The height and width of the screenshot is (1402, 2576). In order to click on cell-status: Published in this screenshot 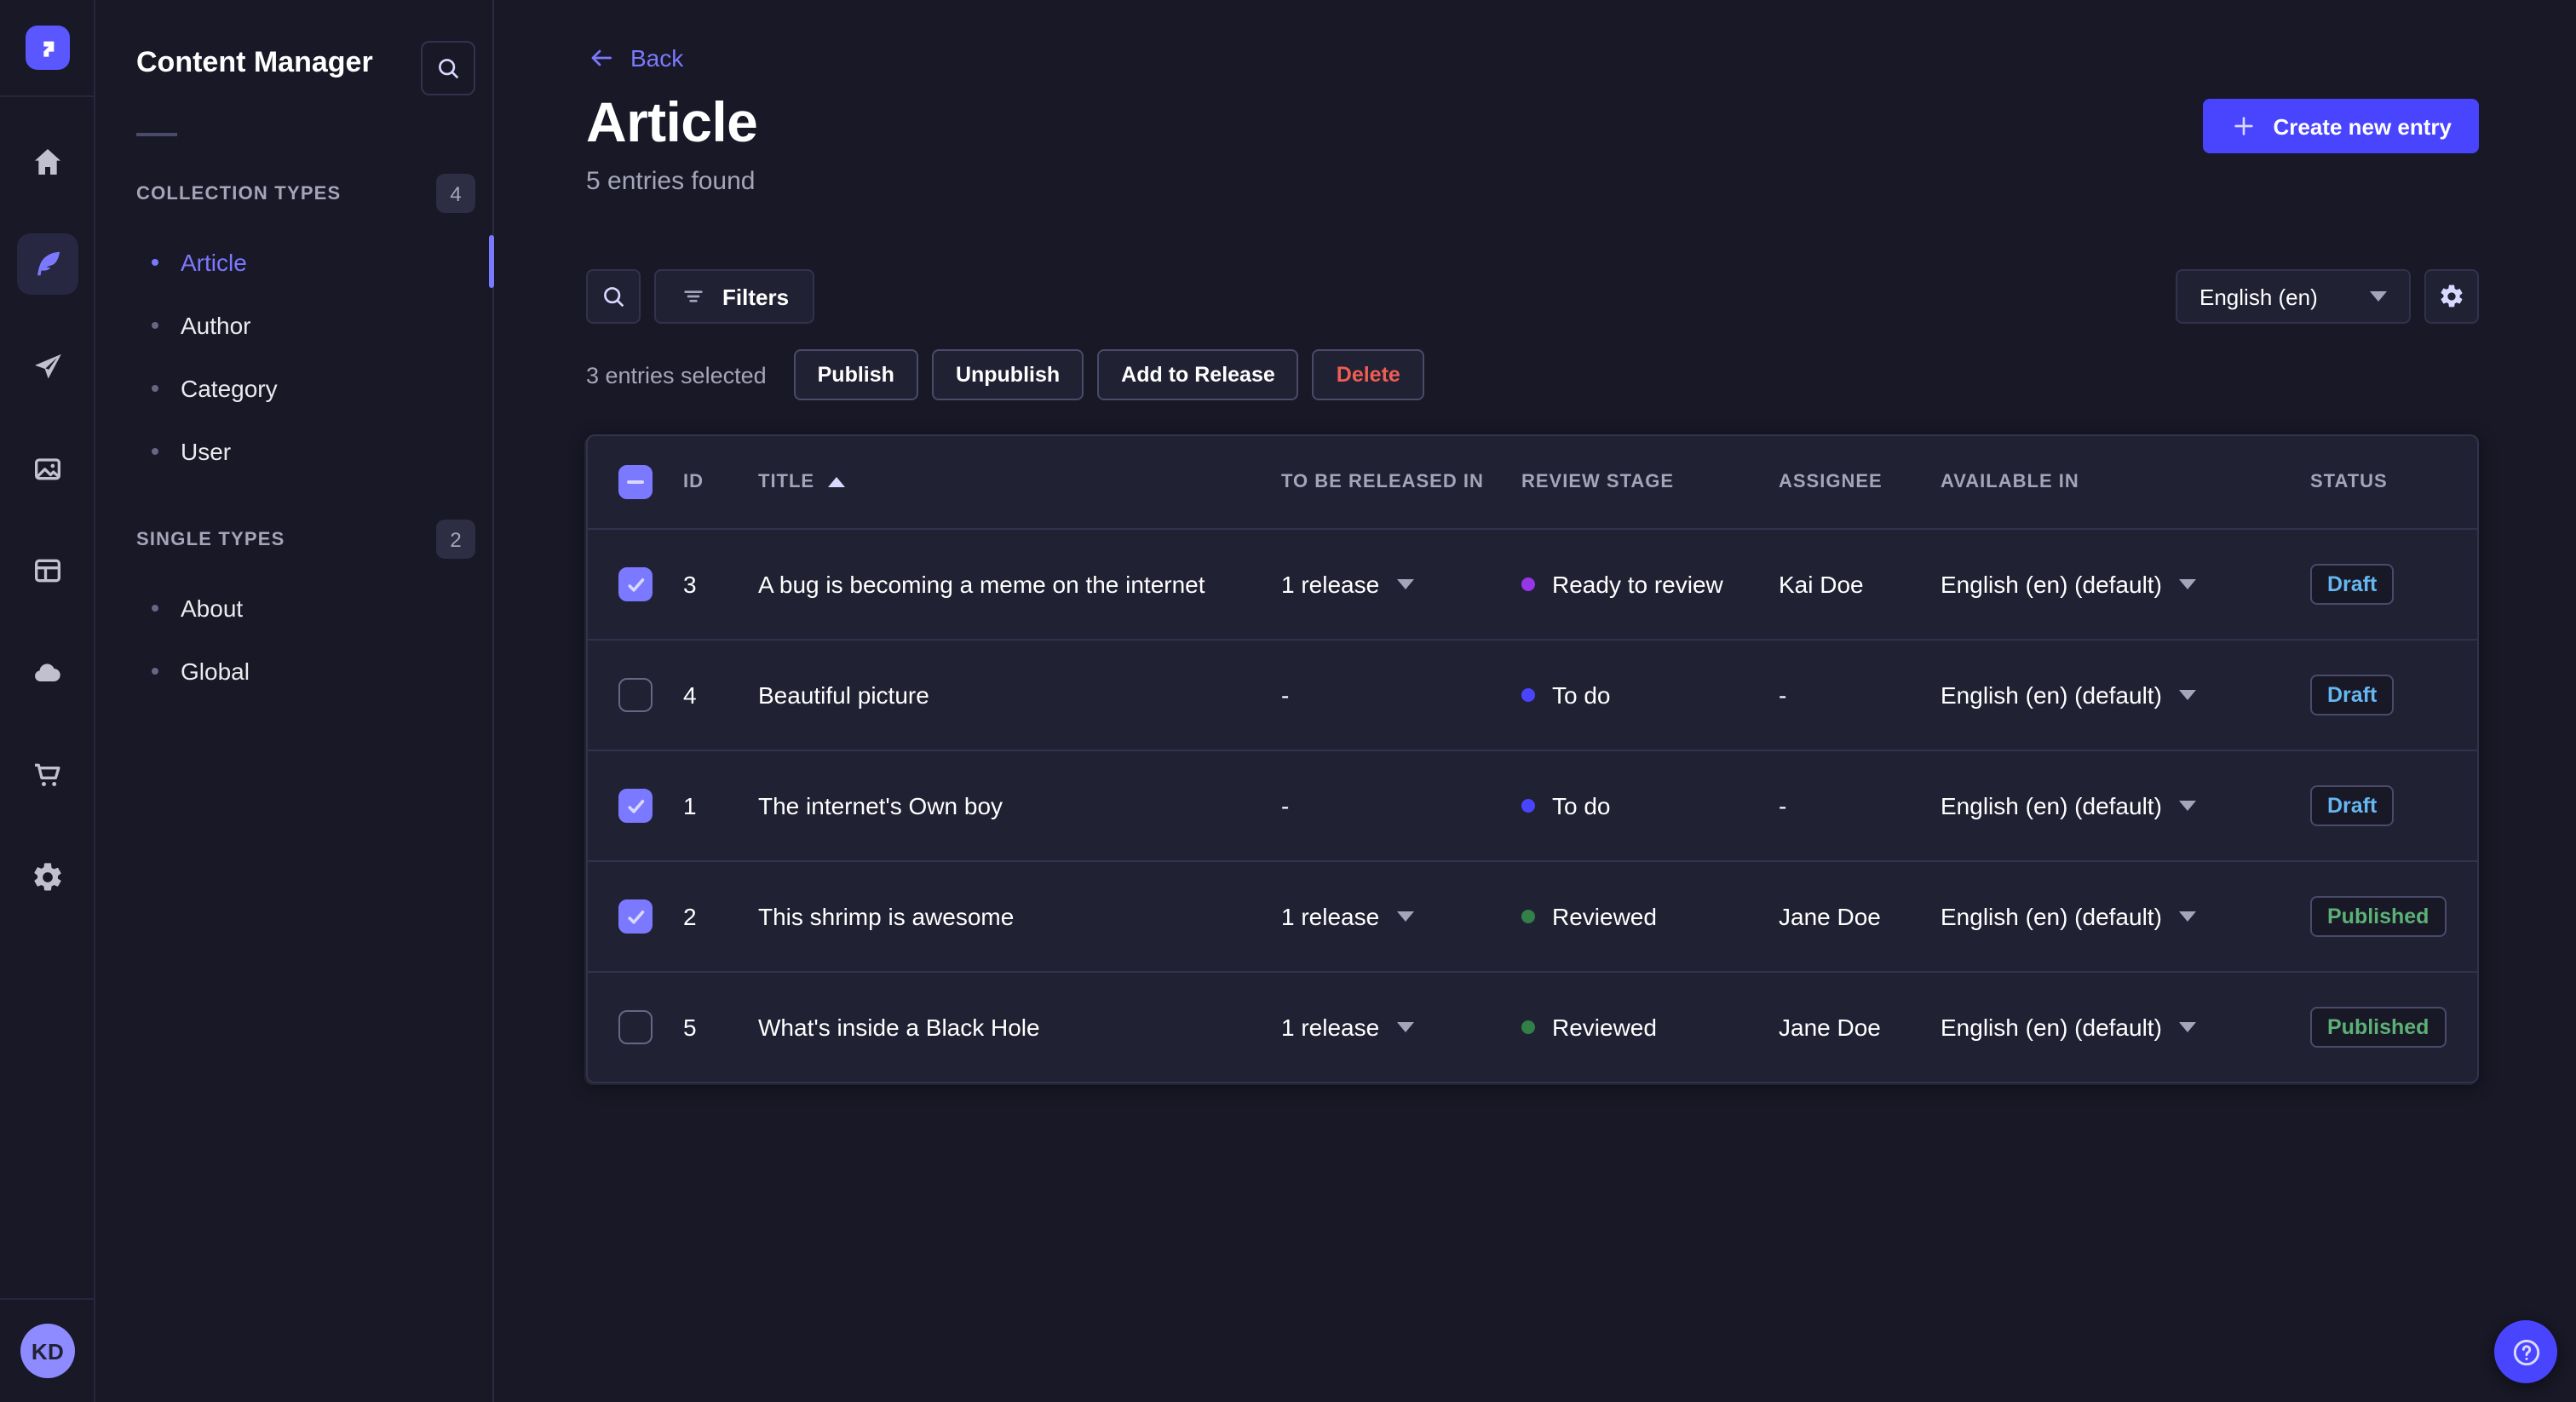, I will do `click(2393, 916)`.